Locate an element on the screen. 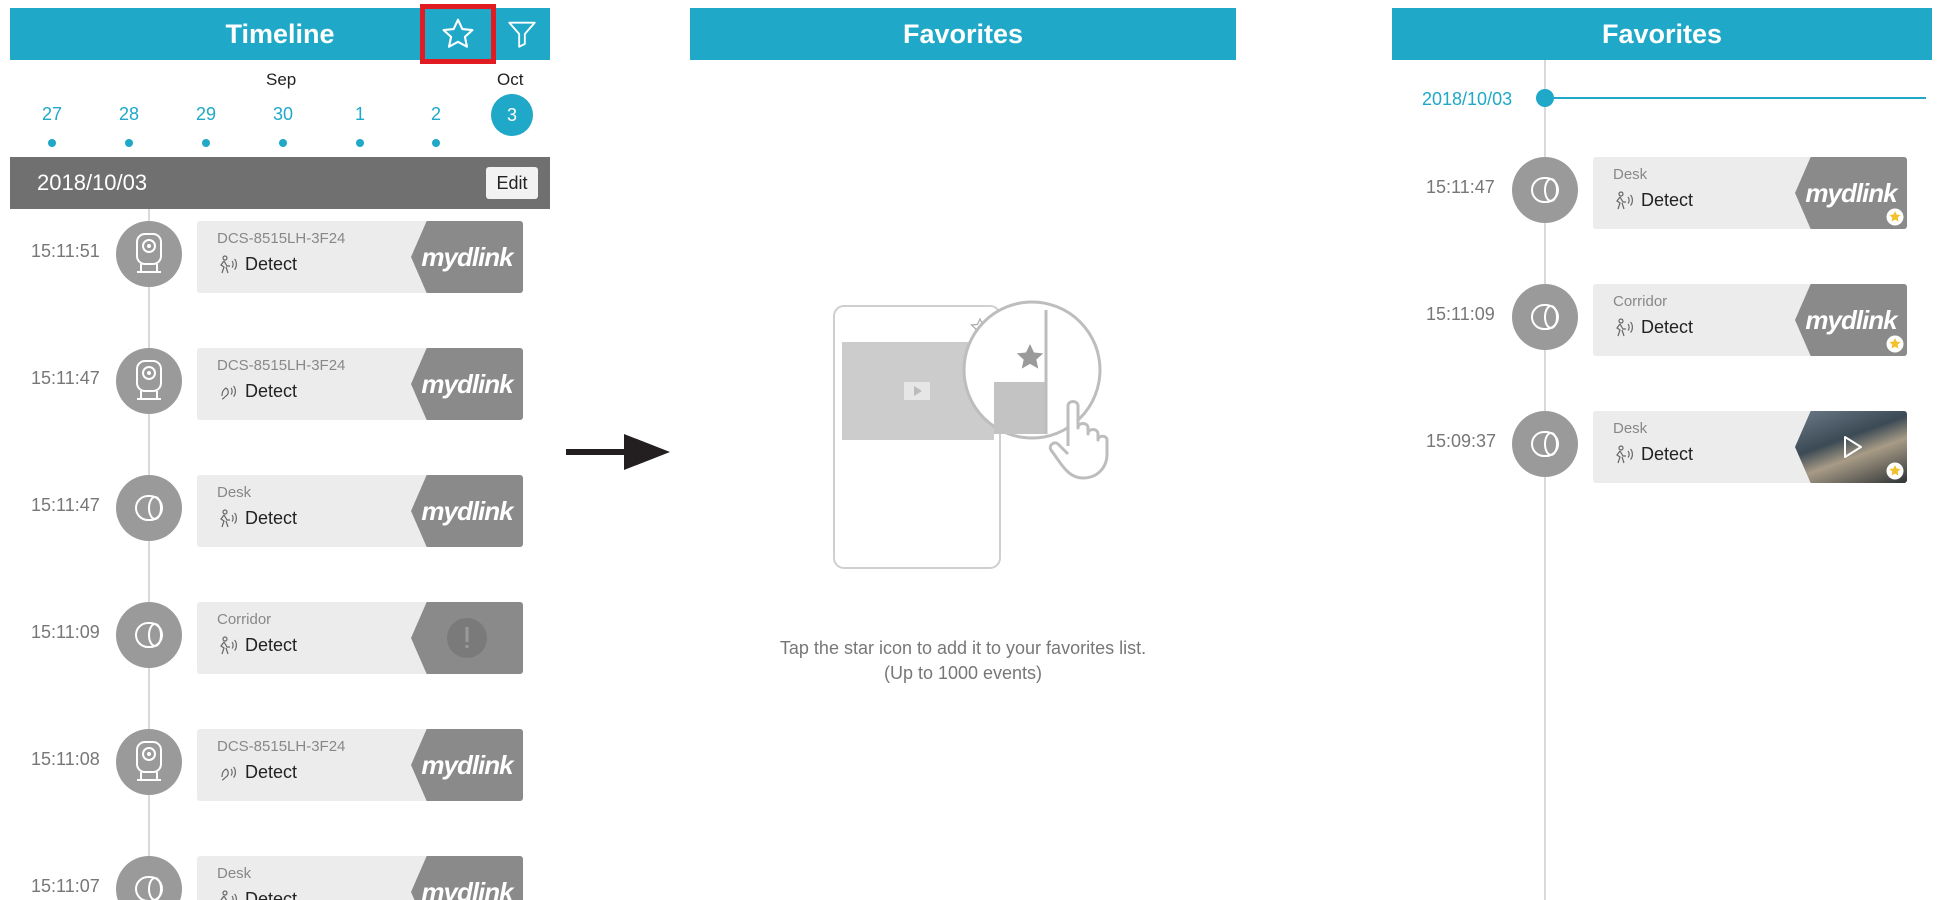  favorite-event-row: 15:09:37 Desk Detect is located at coordinates (1662, 445).